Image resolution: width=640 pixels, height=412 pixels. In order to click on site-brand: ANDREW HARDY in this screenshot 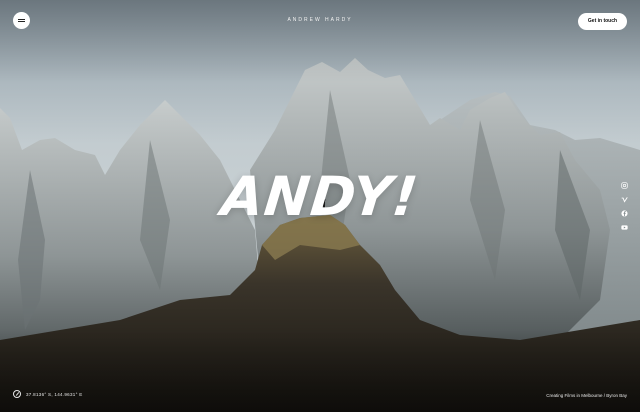, I will do `click(320, 20)`.